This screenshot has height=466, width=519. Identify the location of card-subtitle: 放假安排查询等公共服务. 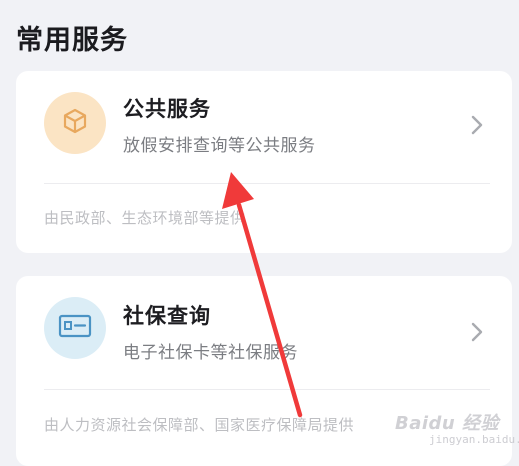
(219, 146).